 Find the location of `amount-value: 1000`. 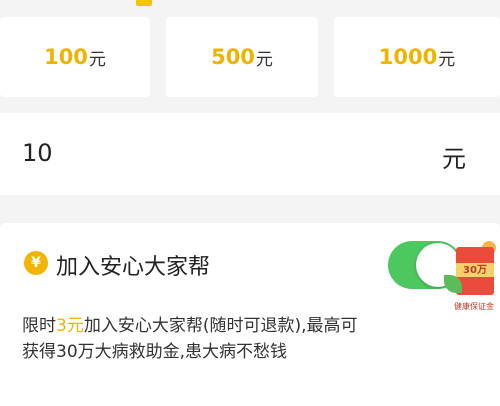

amount-value: 1000 is located at coordinates (408, 57).